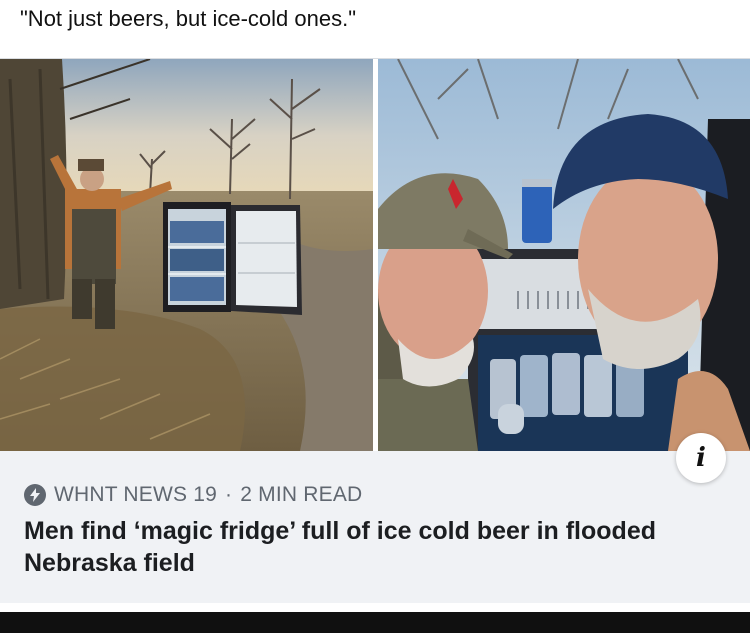  What do you see at coordinates (188, 18) in the screenshot?
I see `post-caption: "Not just beers, but ice-cold ones."` at bounding box center [188, 18].